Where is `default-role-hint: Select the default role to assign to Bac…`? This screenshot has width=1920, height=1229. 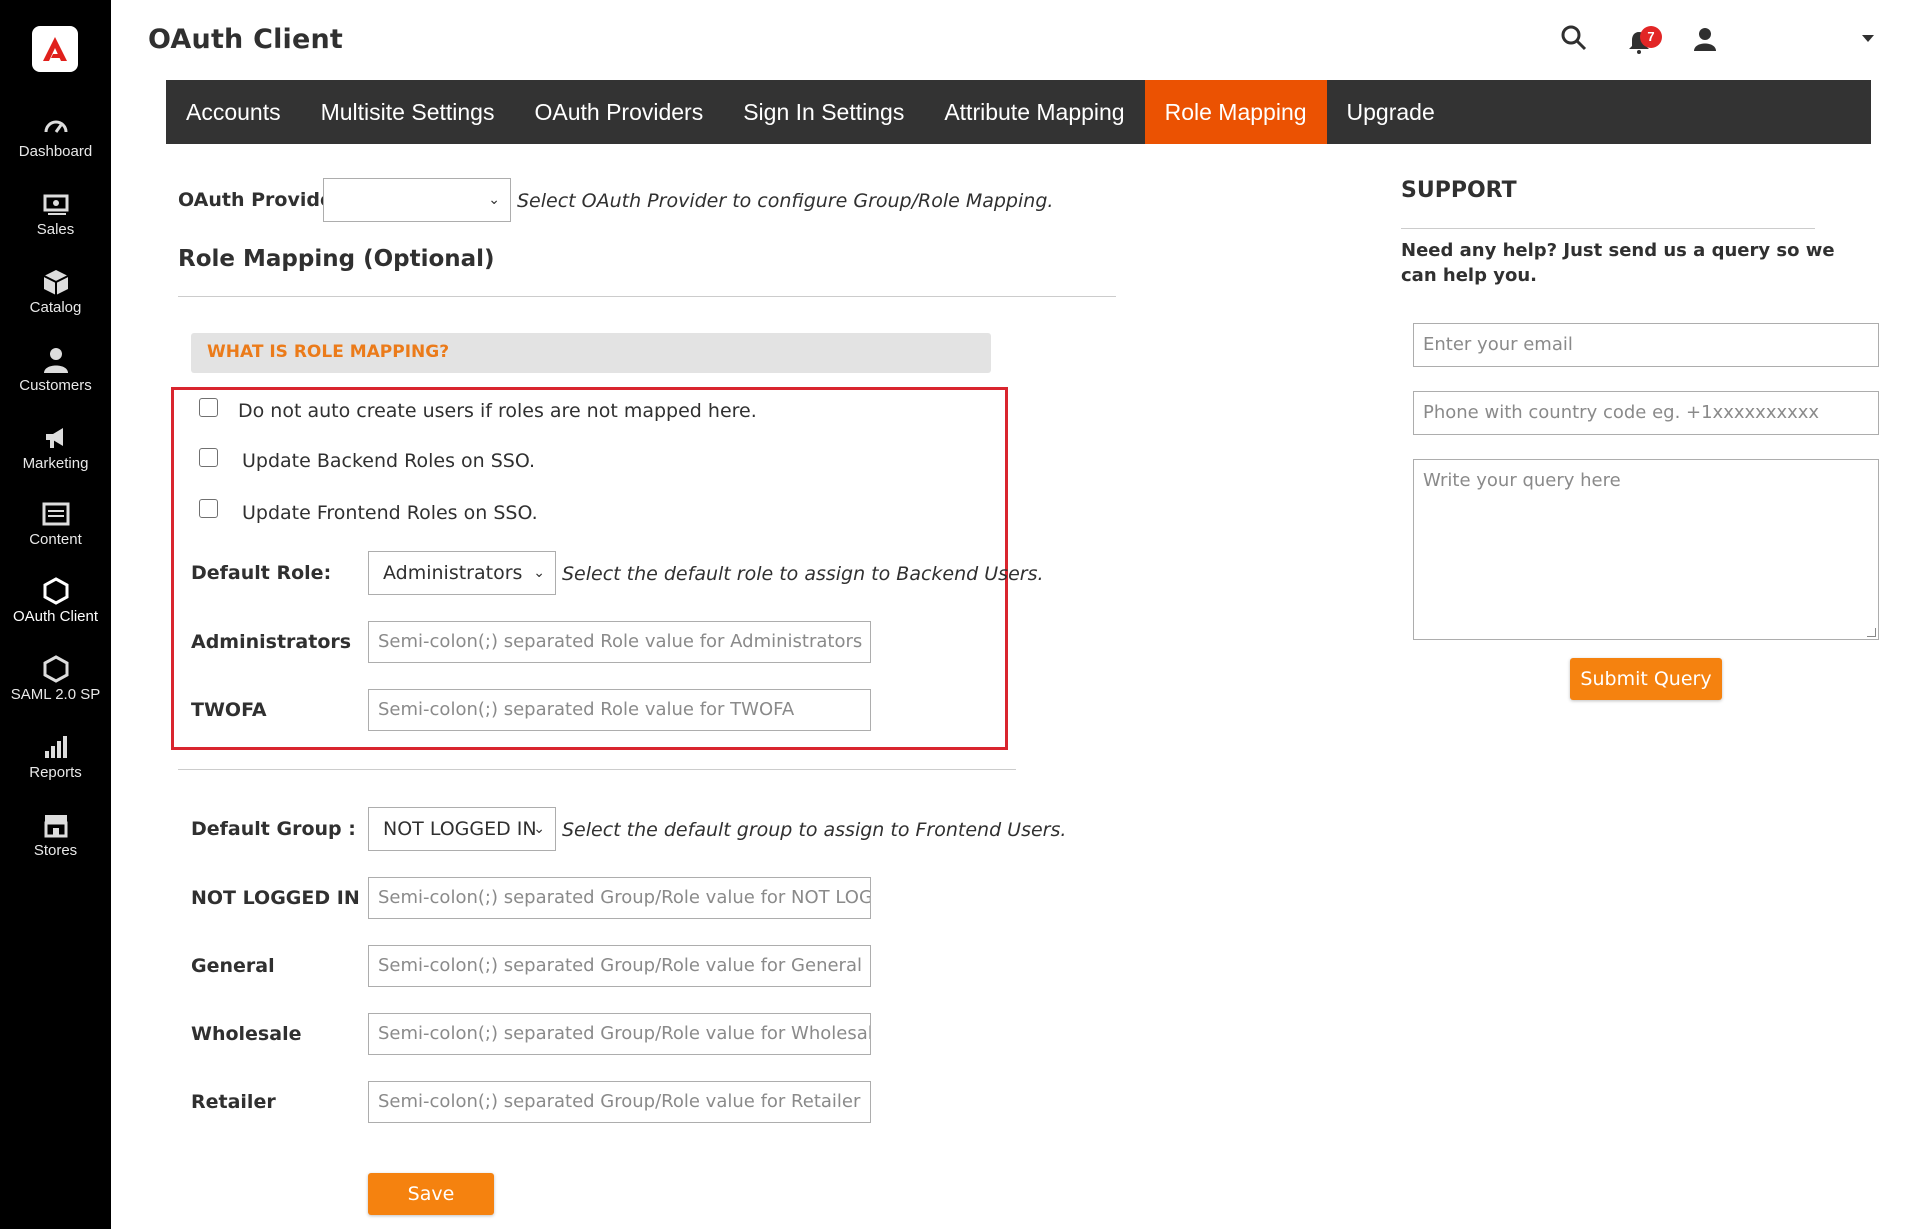
default-role-hint: Select the default role to assign to Bac… is located at coordinates (803, 574).